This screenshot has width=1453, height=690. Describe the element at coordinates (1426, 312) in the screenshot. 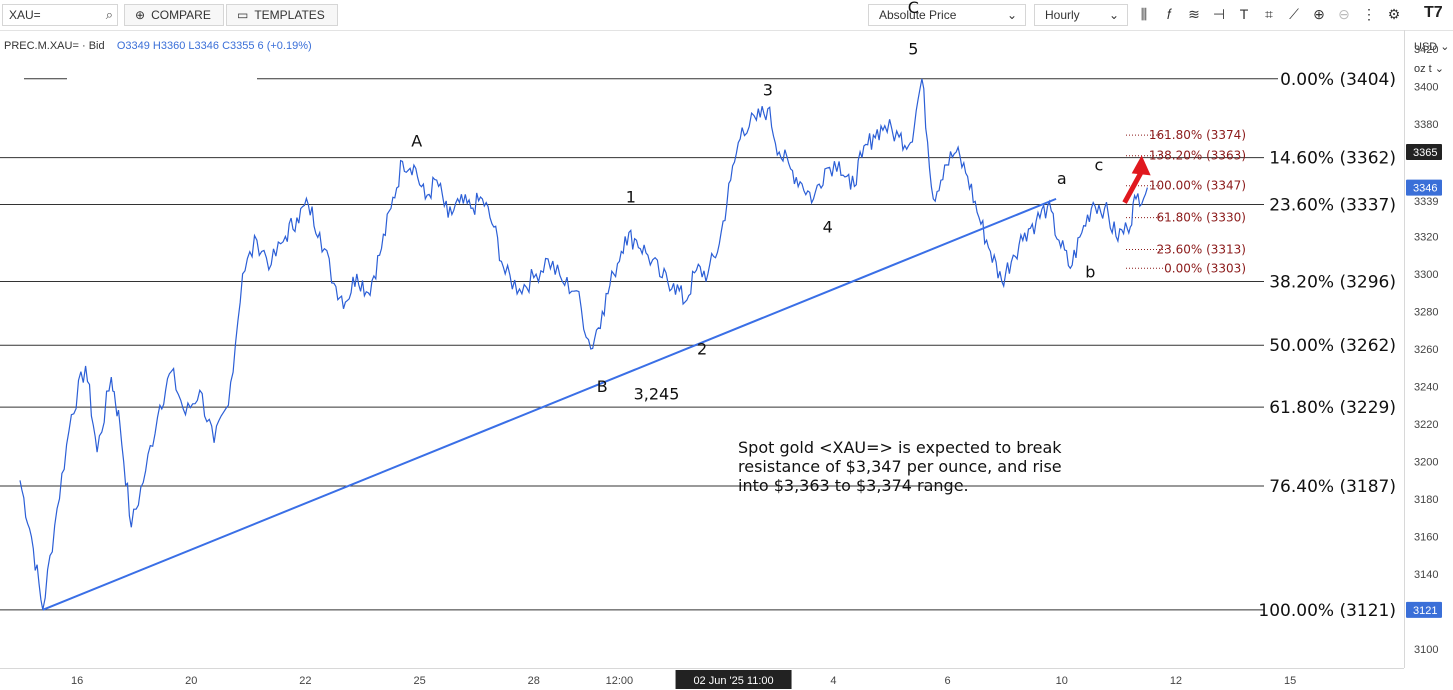

I see `y-tick-label: 3280` at that location.